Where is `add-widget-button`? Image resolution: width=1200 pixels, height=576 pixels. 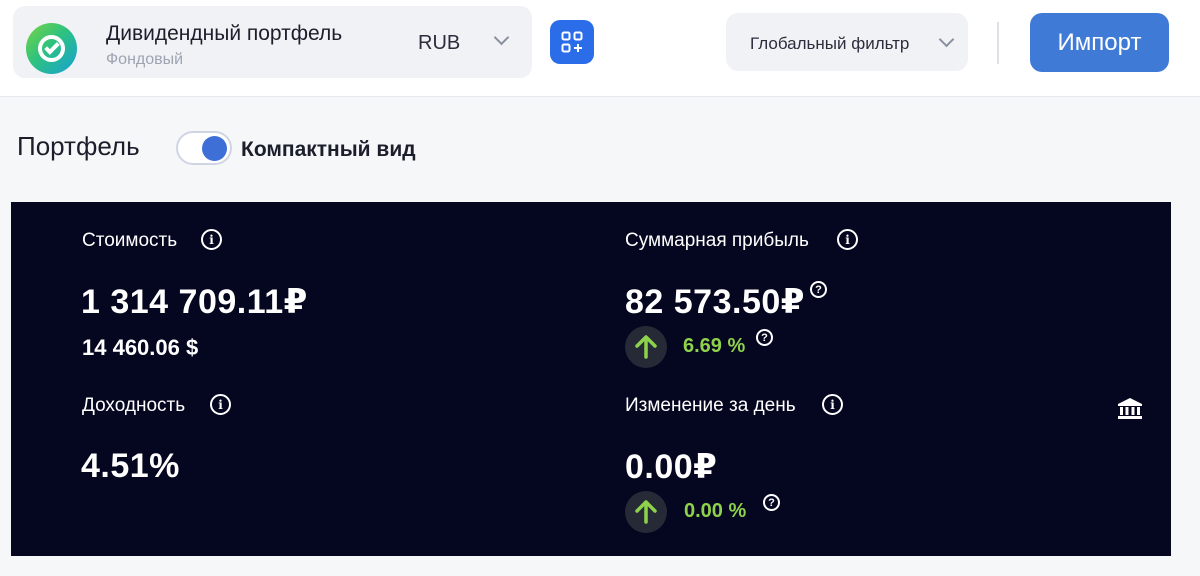 add-widget-button is located at coordinates (572, 42).